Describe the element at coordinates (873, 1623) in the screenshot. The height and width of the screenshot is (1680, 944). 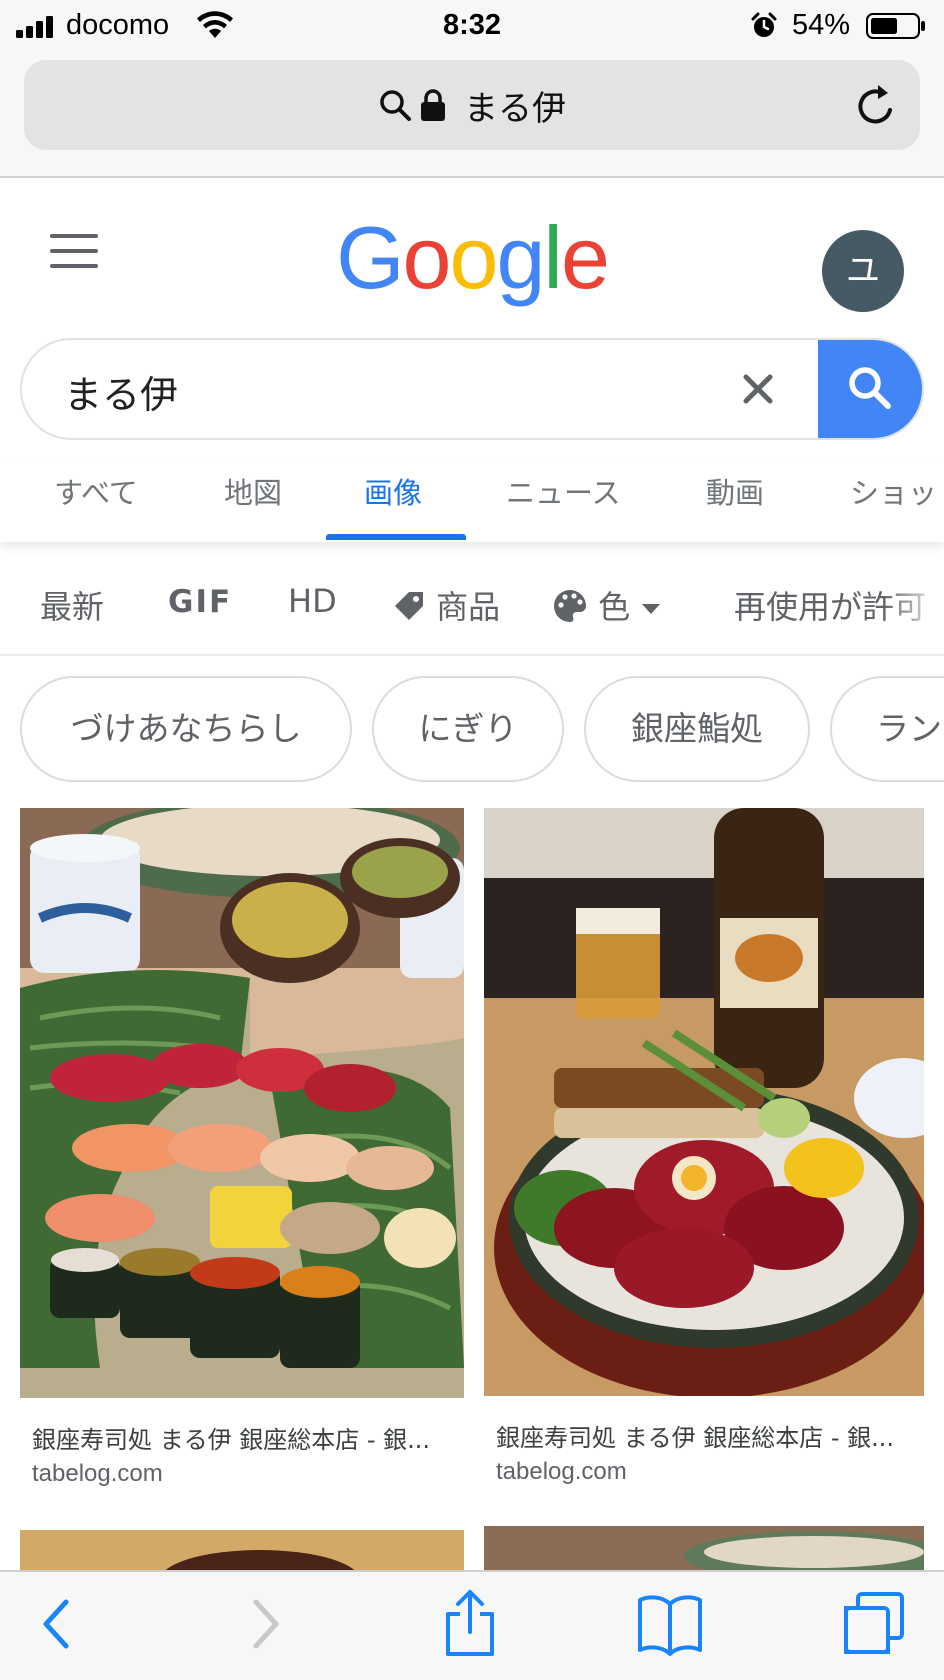
I see `tabs-icon` at that location.